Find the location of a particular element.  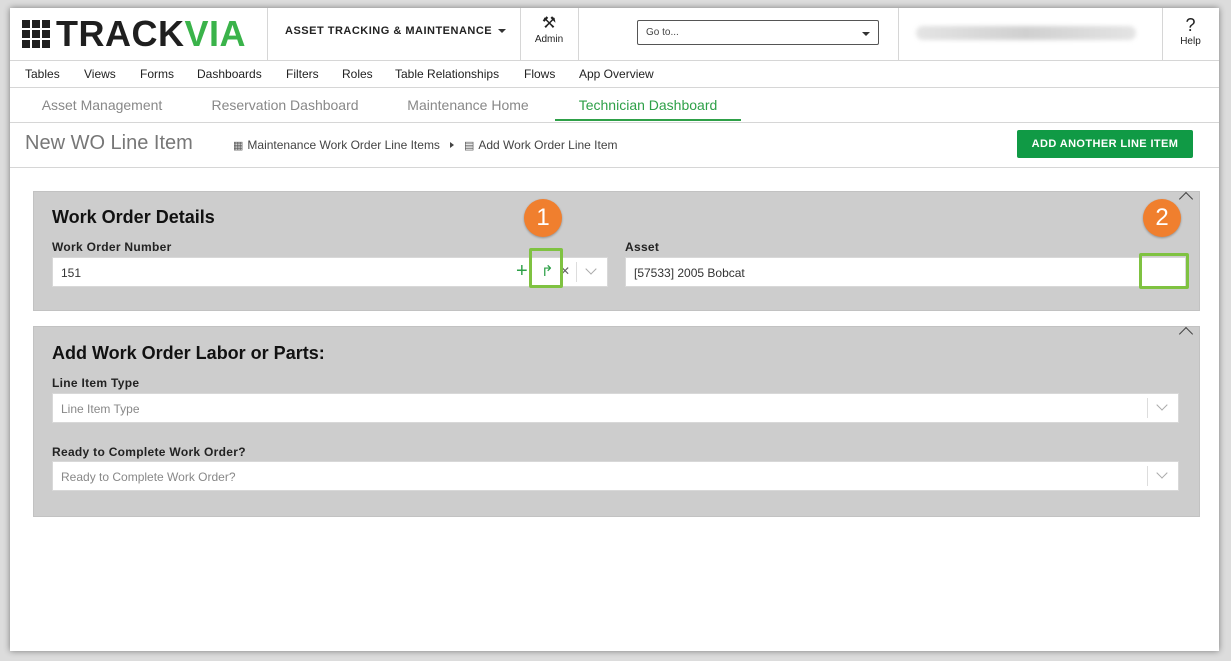

callout-badge-2: 2 is located at coordinates (1162, 218).